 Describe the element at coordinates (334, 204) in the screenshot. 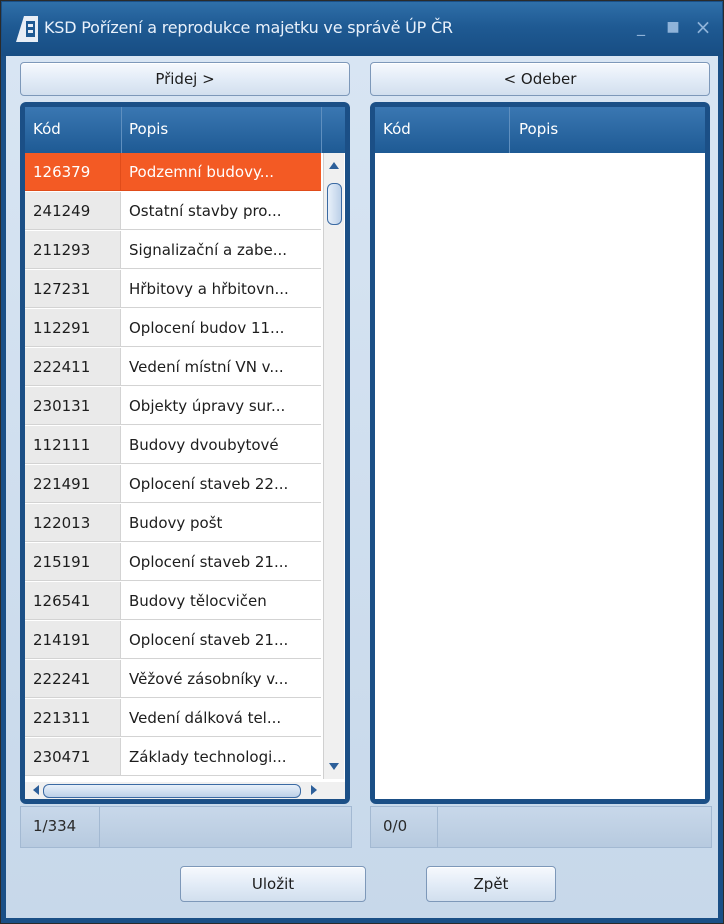

I see `vertical-scroll-thumb` at that location.